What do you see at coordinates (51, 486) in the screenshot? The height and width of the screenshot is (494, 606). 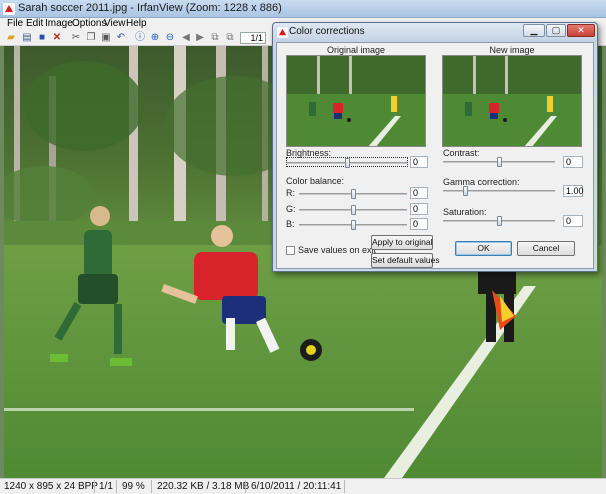 I see `status-dimensions: 1240 x 895 x 24 BPP` at bounding box center [51, 486].